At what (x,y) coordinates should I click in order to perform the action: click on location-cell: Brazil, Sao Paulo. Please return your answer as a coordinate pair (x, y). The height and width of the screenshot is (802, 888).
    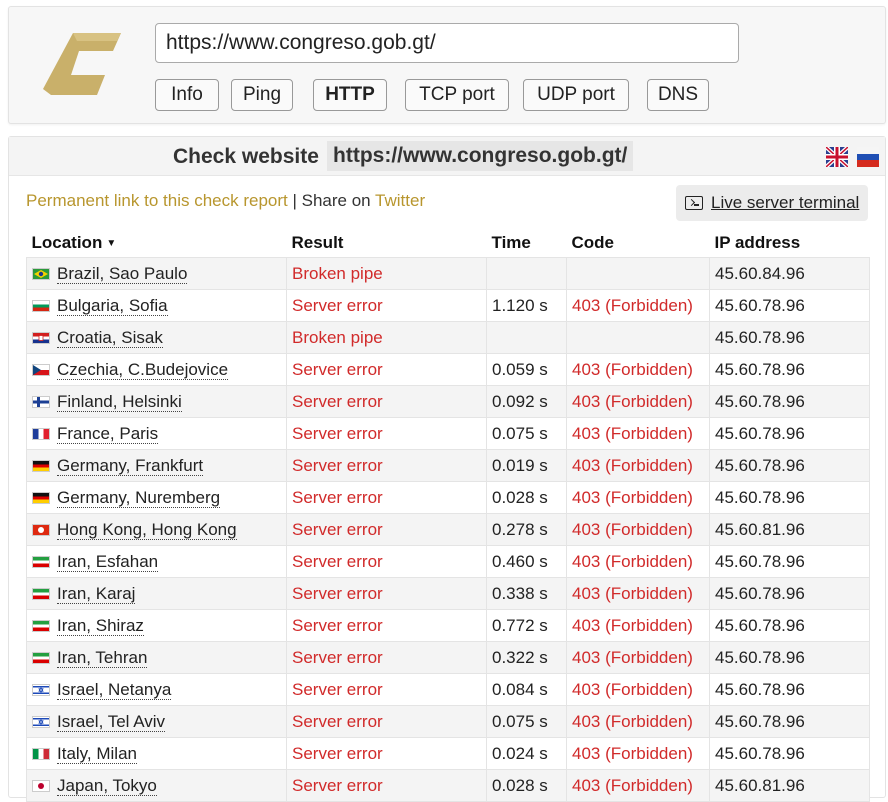
    Looking at the image, I should click on (156, 273).